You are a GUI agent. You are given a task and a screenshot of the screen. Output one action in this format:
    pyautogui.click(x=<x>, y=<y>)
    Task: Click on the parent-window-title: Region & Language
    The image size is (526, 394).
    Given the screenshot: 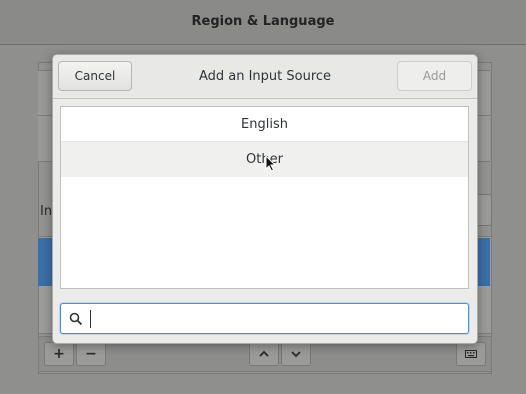 What is the action you would take?
    pyautogui.click(x=263, y=21)
    